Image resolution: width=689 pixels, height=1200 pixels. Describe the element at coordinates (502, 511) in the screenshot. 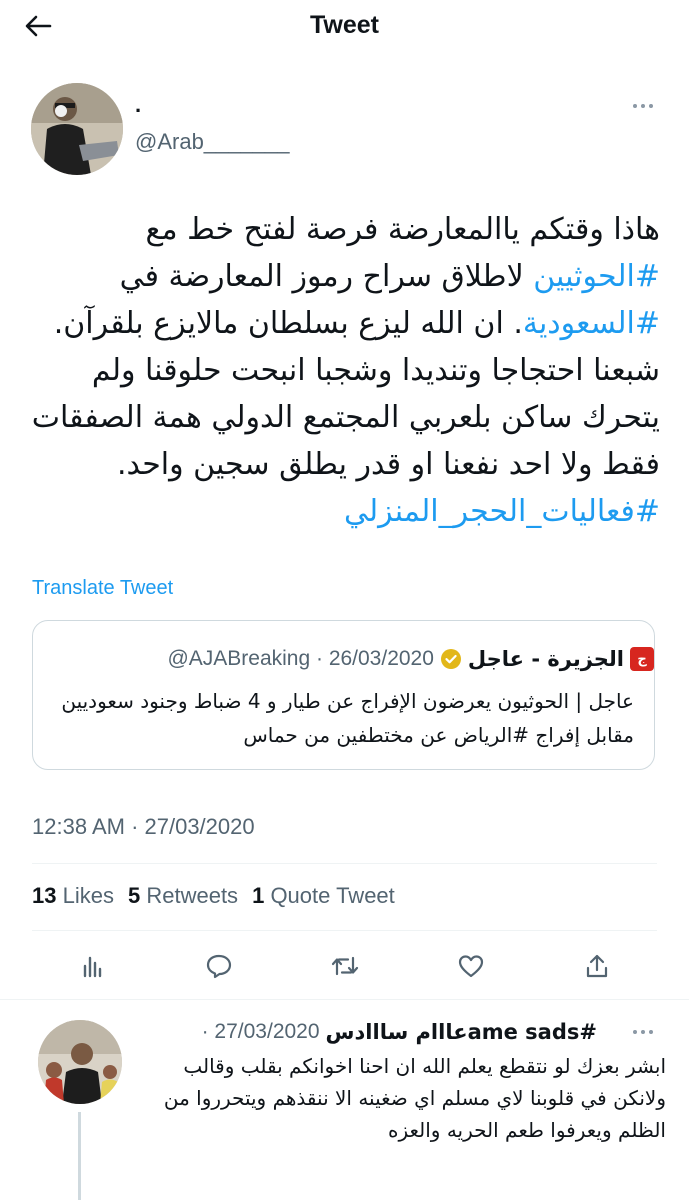

I see `hashtag-link: #فعاليات_الحجر_المنزلي` at that location.